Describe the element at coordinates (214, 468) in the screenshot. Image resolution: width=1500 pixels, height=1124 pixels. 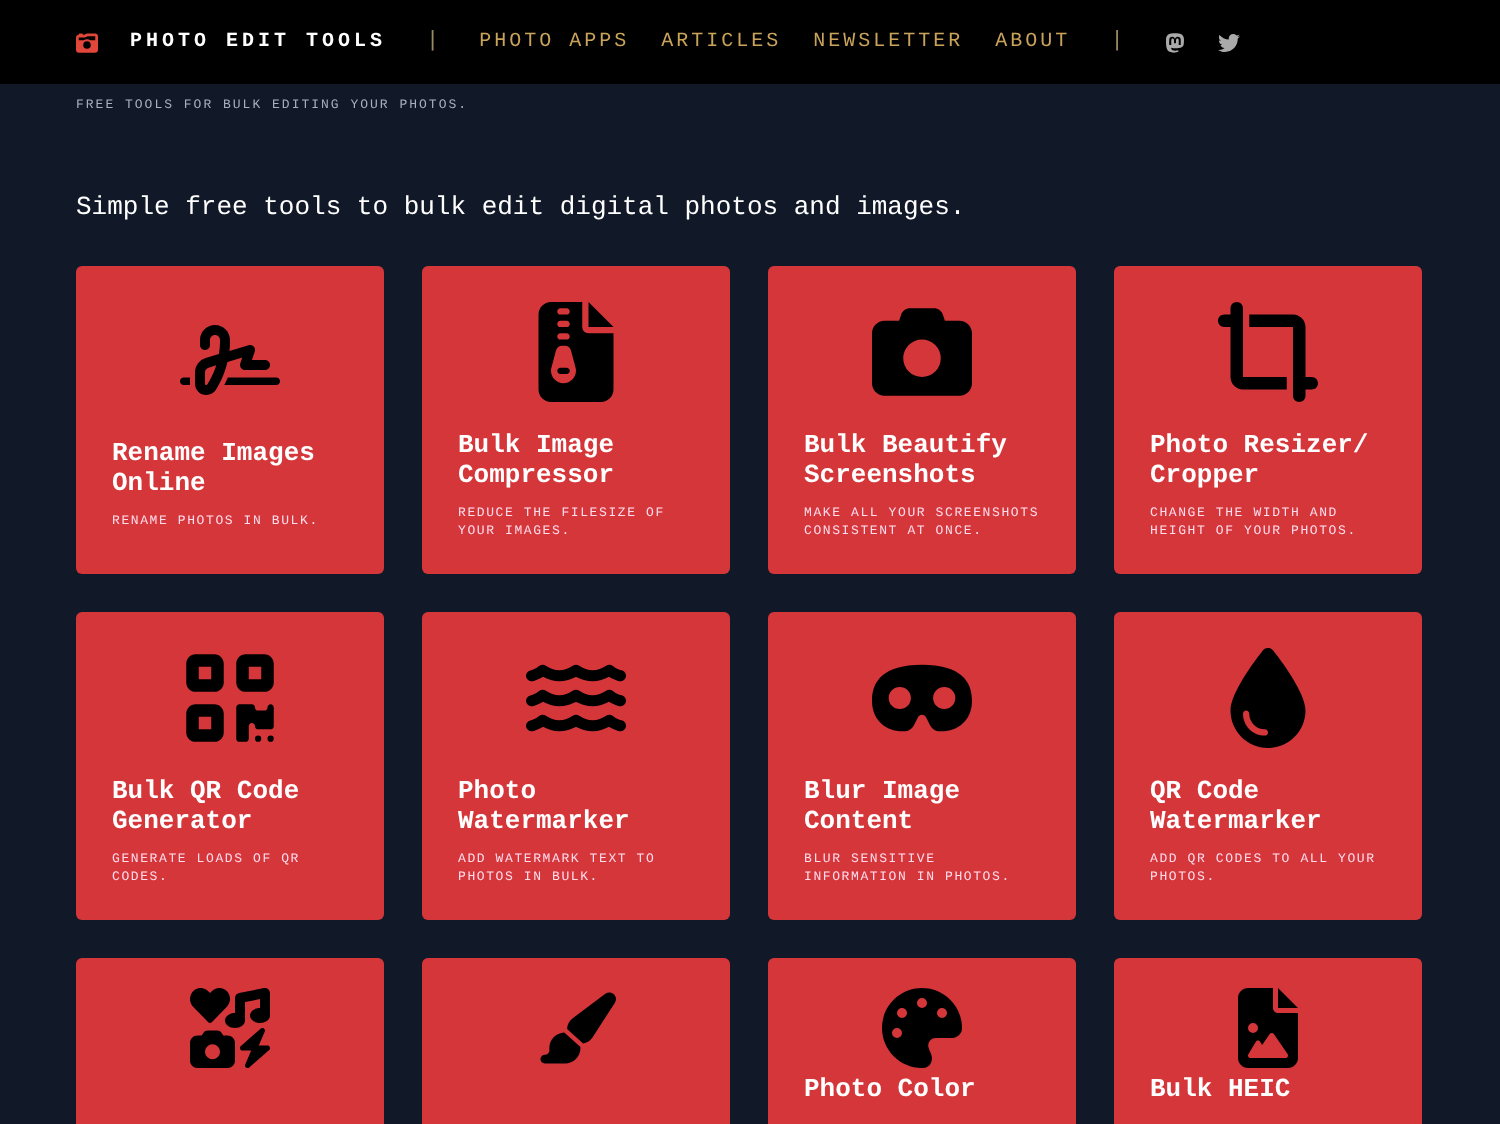
I see `tool-title: Rename Images Online` at that location.